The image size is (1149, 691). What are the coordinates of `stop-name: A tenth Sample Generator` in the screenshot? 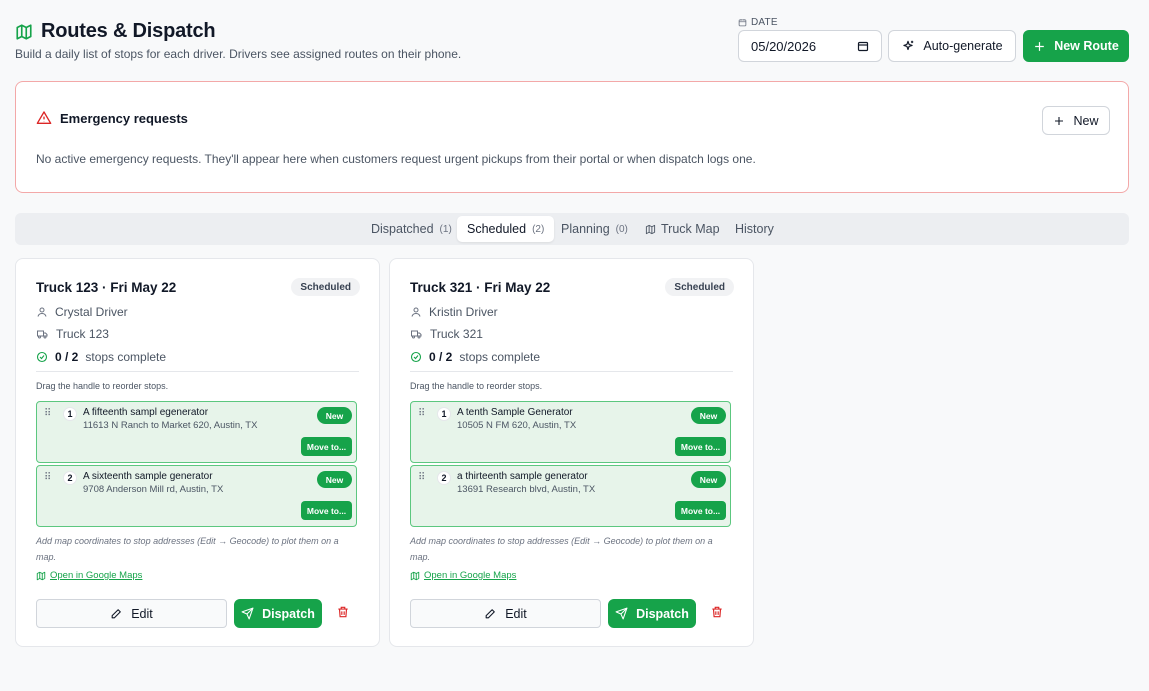 It's located at (515, 412).